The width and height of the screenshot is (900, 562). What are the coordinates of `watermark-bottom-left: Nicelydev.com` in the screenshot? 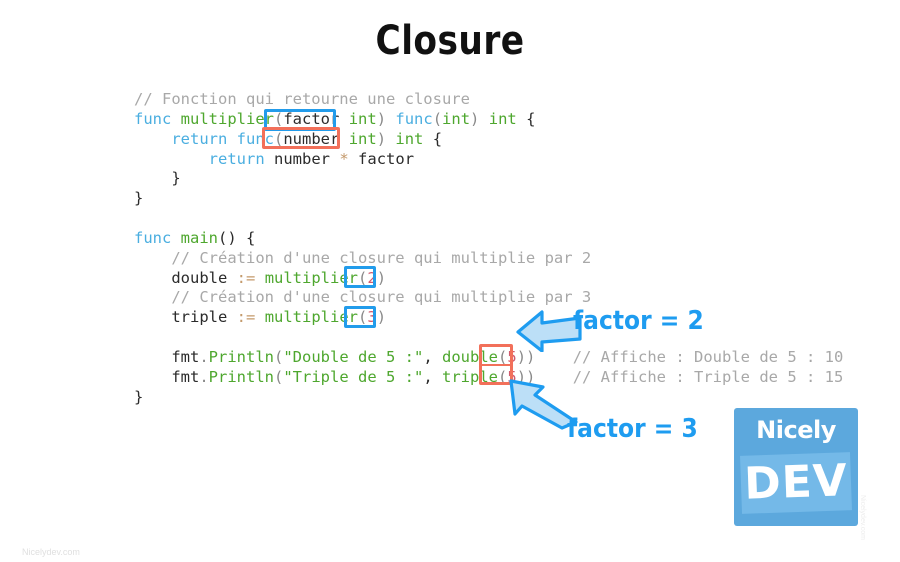 It's located at (51, 552).